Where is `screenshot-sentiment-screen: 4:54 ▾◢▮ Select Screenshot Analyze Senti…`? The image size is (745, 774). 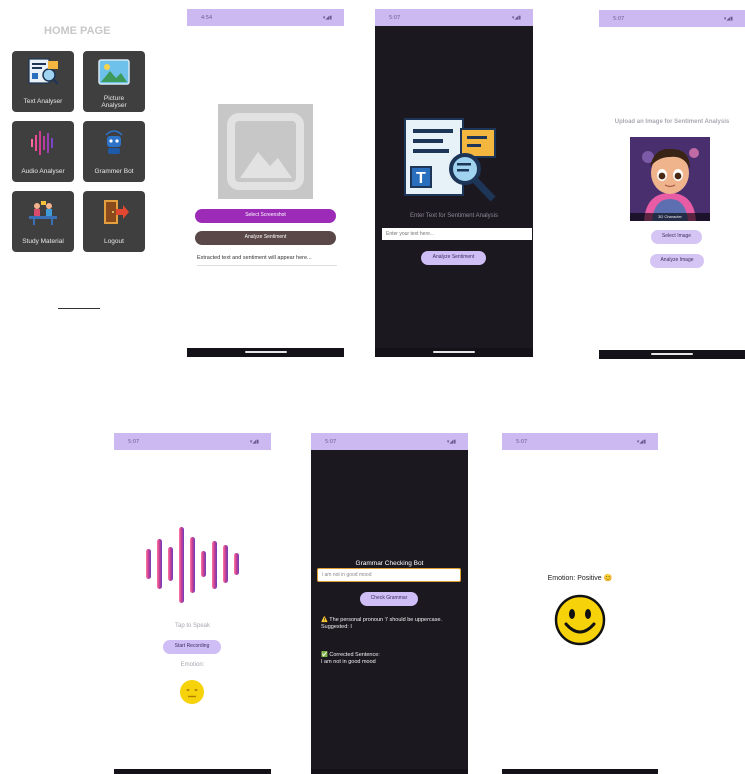 screenshot-sentiment-screen: 4:54 ▾◢▮ Select Screenshot Analyze Senti… is located at coordinates (265, 183).